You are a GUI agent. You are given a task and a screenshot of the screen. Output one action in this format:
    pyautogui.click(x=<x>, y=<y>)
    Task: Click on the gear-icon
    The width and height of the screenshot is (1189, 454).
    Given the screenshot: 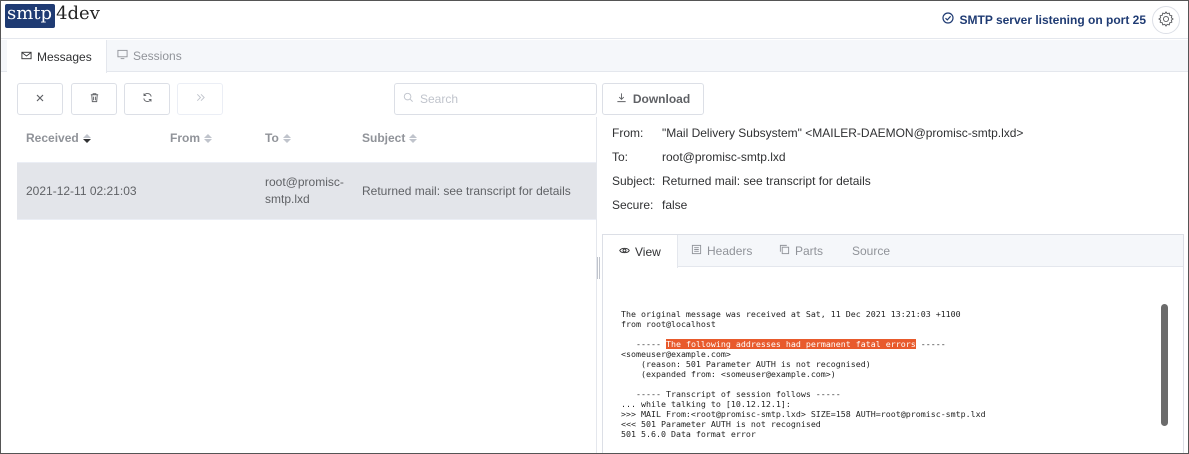 What is the action you would take?
    pyautogui.click(x=1166, y=20)
    